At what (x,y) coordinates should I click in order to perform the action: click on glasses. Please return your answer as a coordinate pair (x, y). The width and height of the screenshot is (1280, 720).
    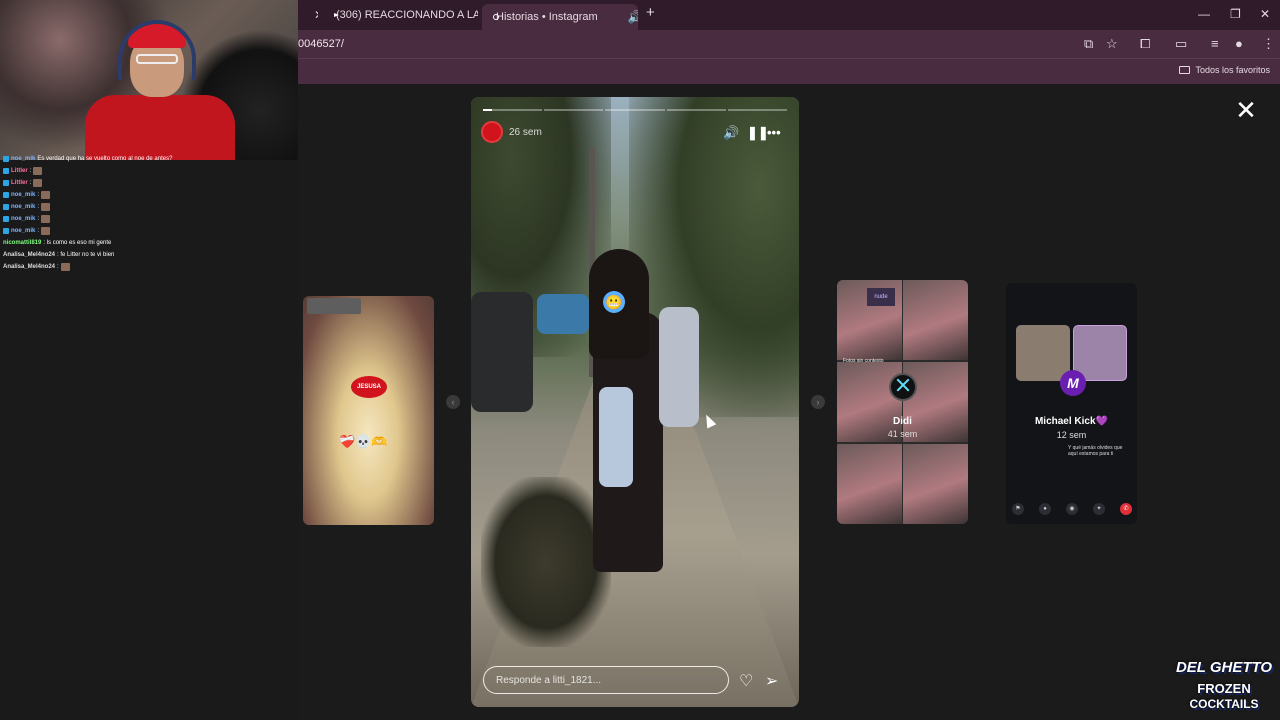
    Looking at the image, I should click on (157, 59).